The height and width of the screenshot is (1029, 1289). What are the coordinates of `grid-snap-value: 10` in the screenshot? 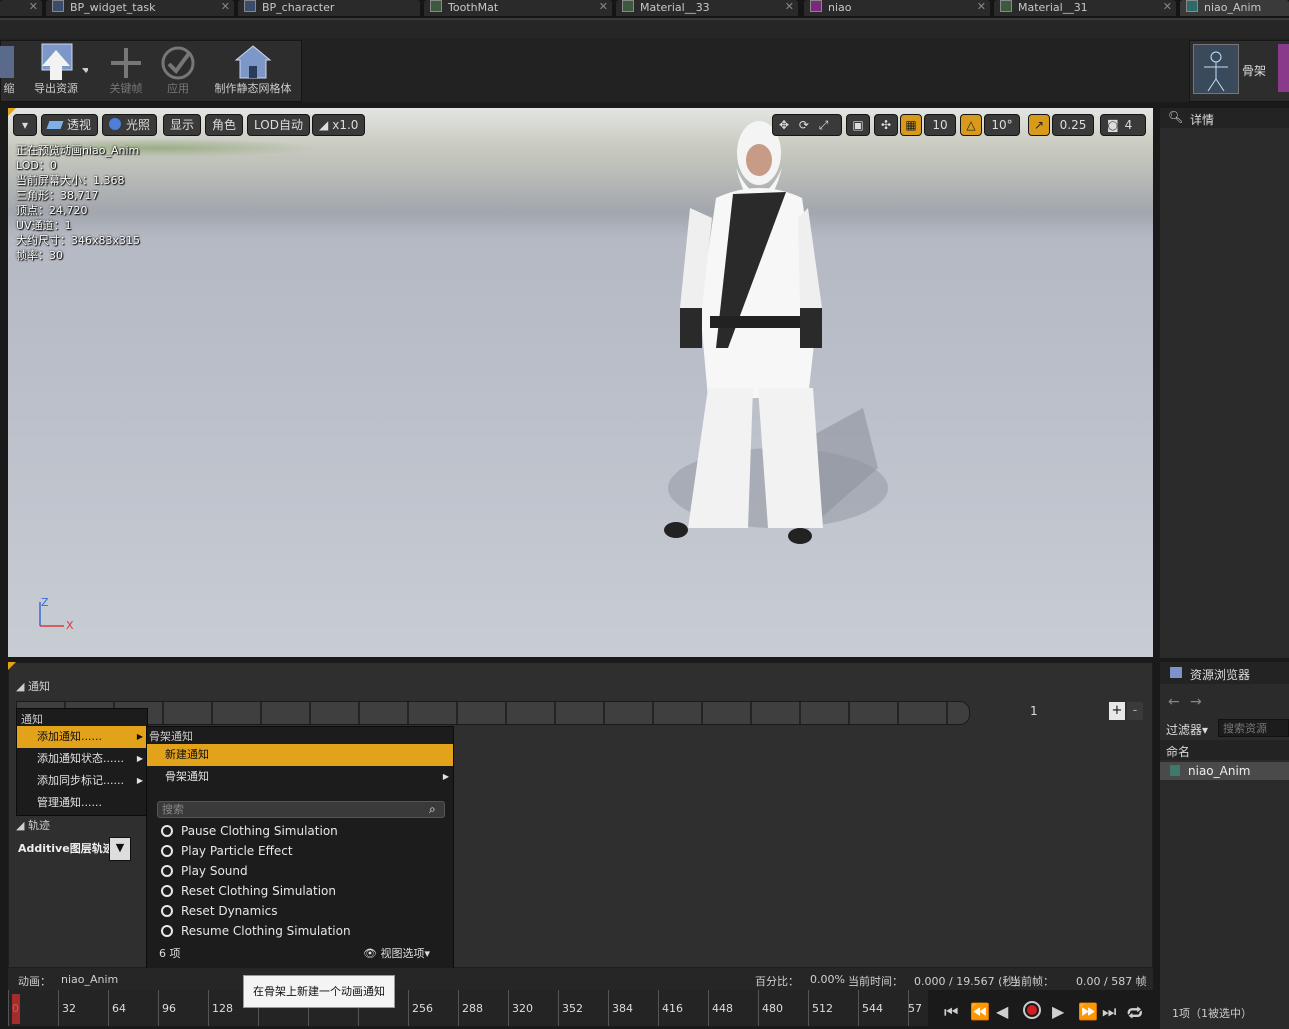 It's located at (940, 125).